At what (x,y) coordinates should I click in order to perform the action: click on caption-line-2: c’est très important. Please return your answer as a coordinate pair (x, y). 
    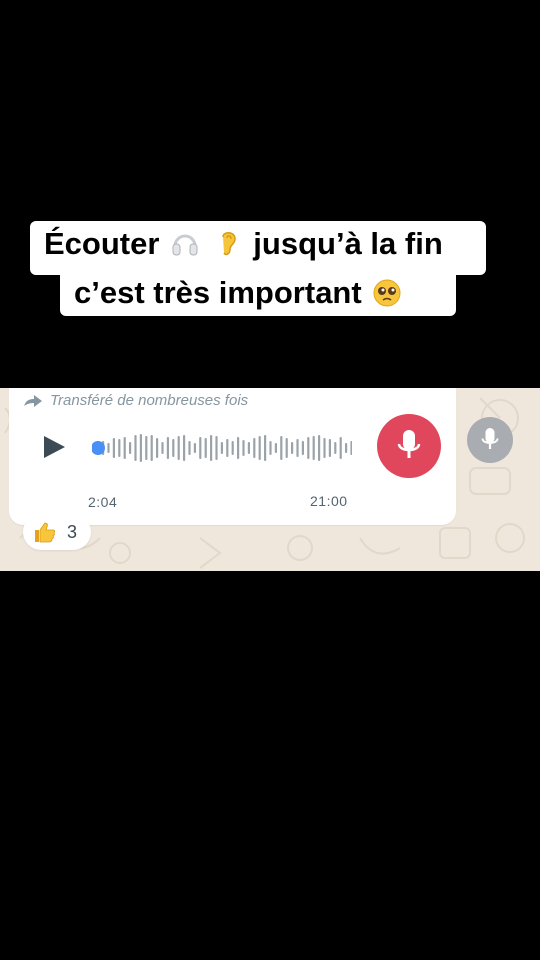
    Looking at the image, I should click on (258, 293).